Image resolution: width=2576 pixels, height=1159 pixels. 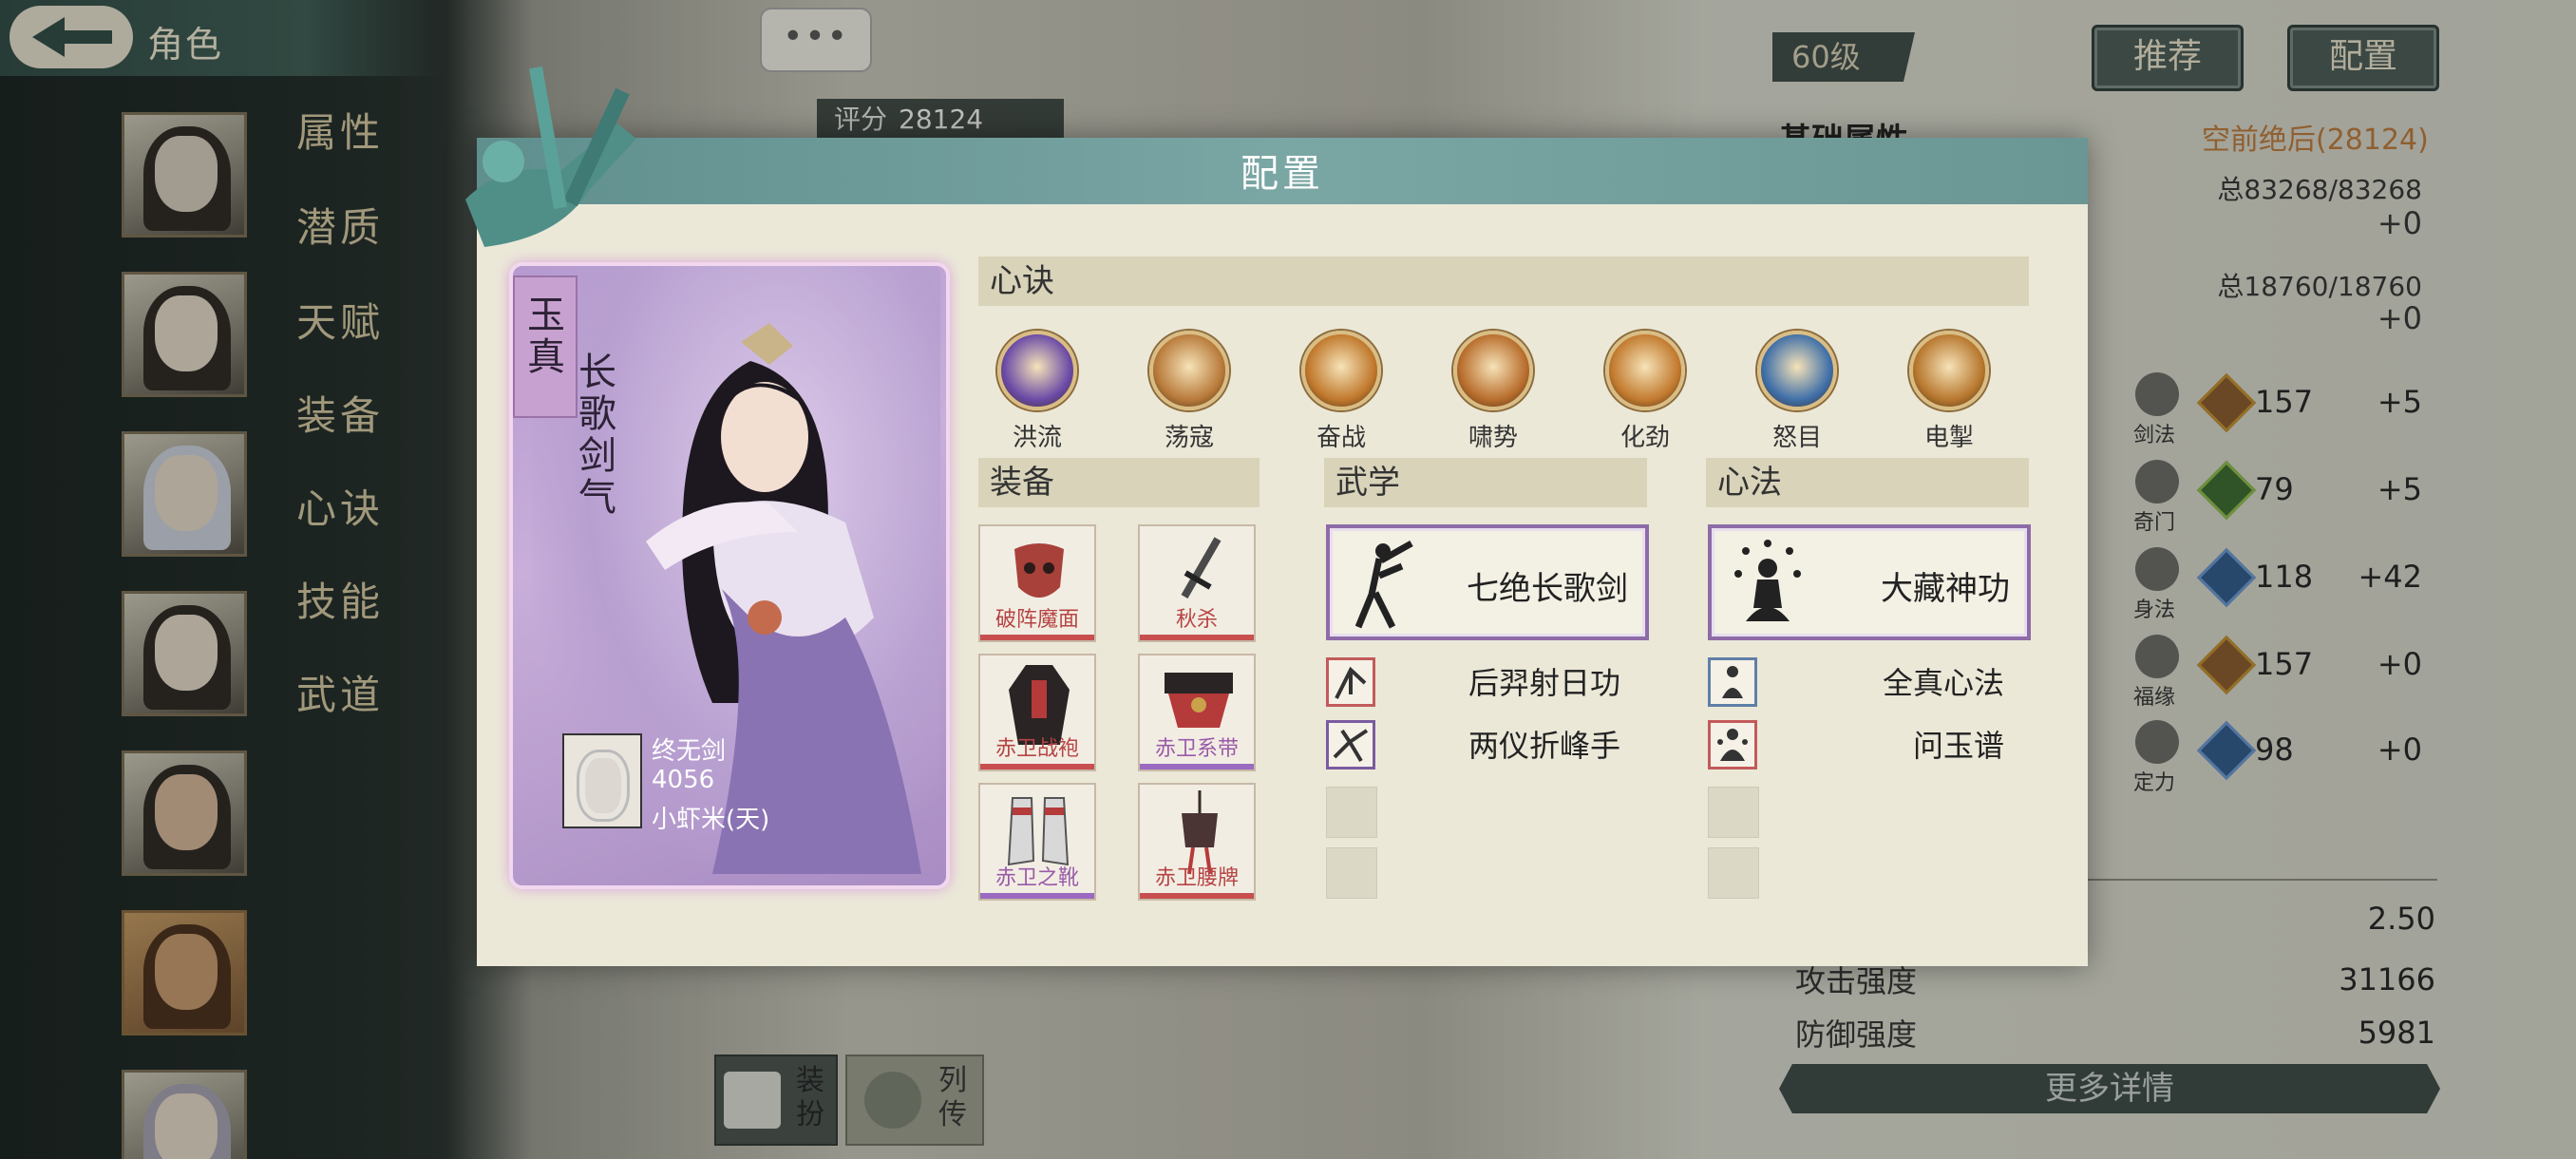 What do you see at coordinates (546, 336) in the screenshot?
I see `character-name: 玉真` at bounding box center [546, 336].